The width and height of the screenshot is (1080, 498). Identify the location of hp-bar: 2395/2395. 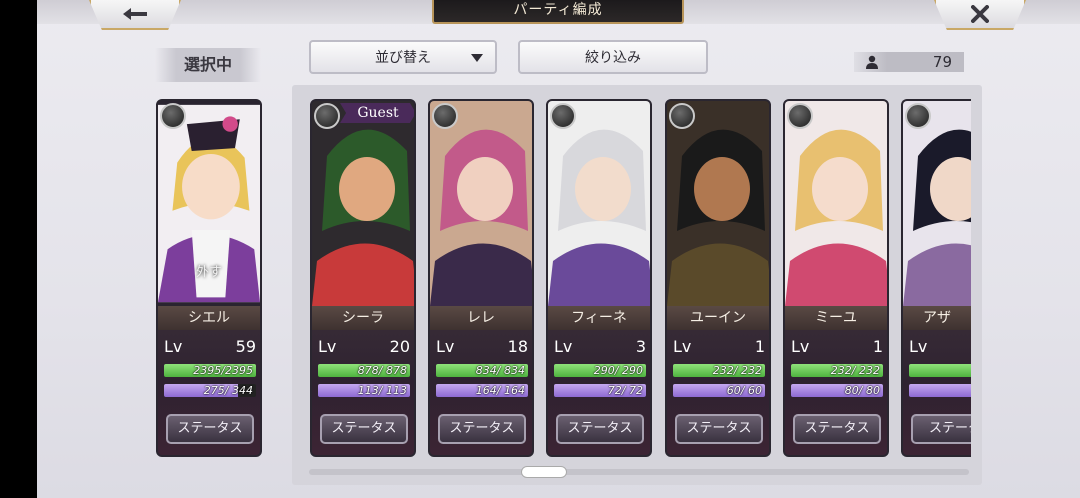
(210, 370).